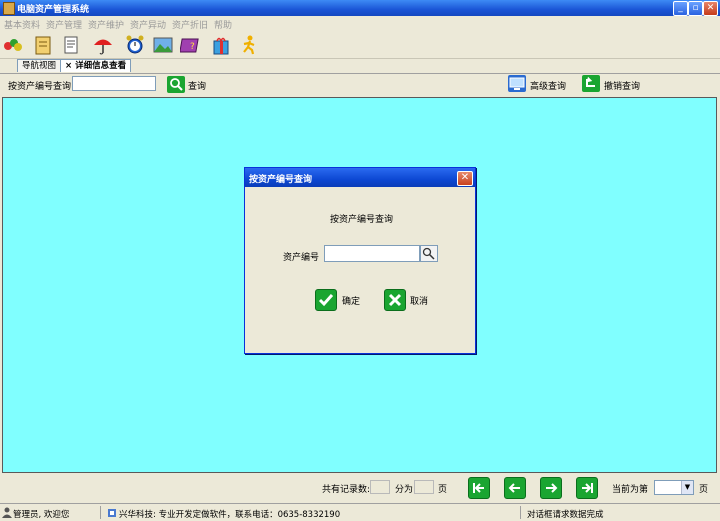 Image resolution: width=720 pixels, height=521 pixels. I want to click on search-icon, so click(176, 84).